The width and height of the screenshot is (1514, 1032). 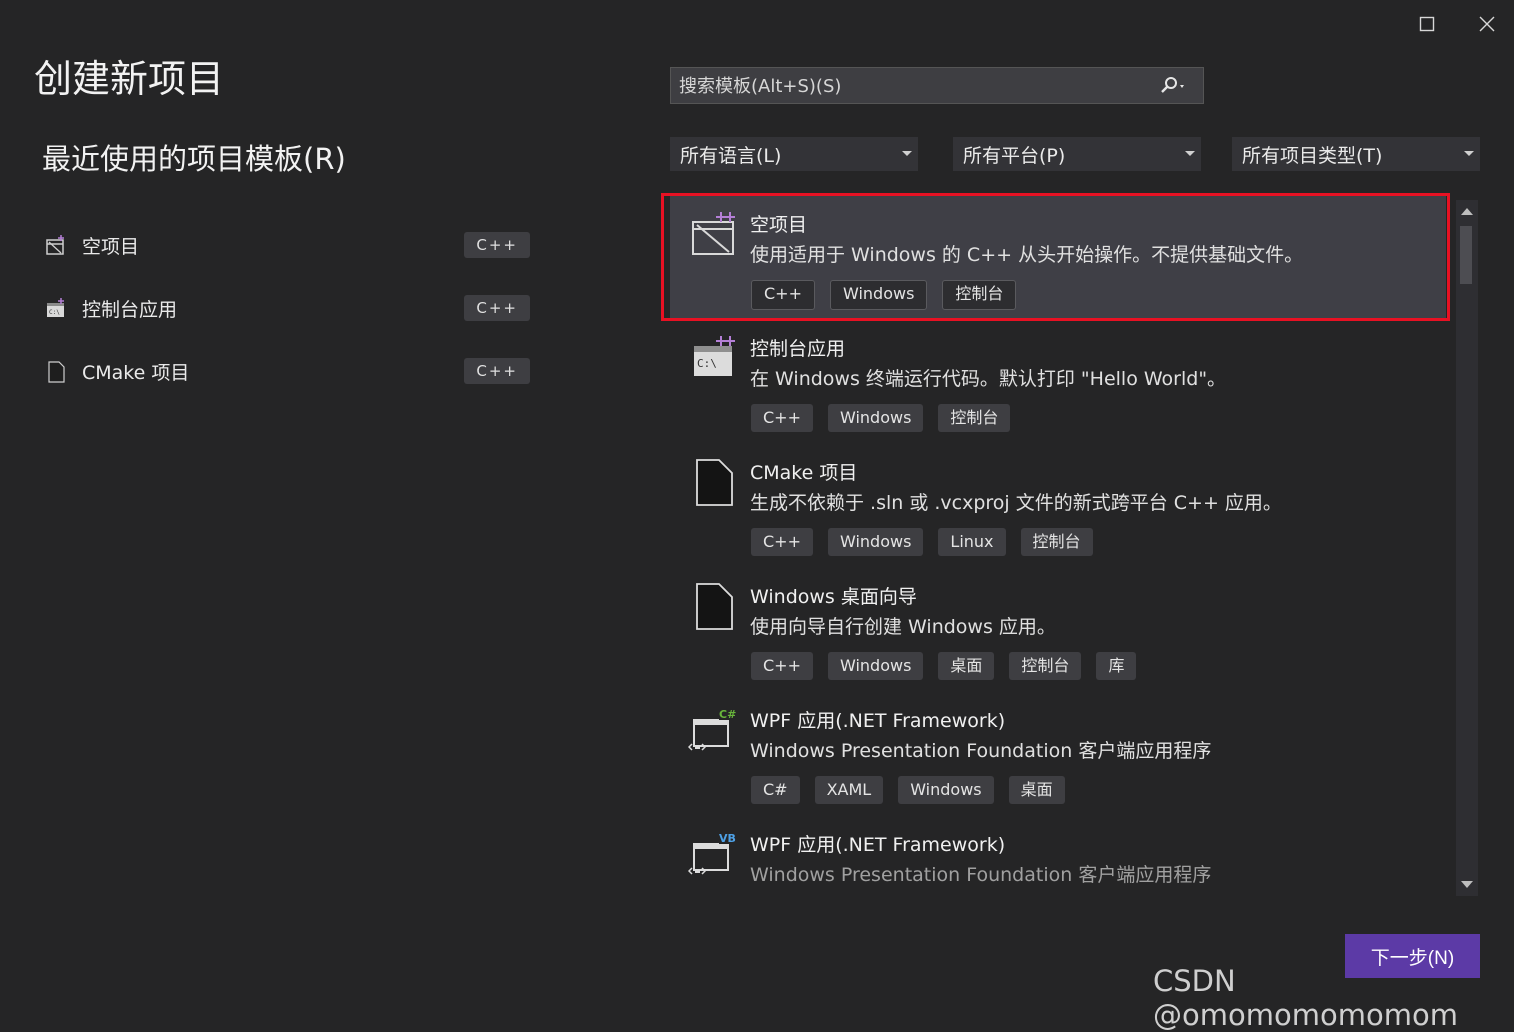 What do you see at coordinates (194, 159) in the screenshot?
I see `recent-templates-heading: 最近使用的项目模板(R)` at bounding box center [194, 159].